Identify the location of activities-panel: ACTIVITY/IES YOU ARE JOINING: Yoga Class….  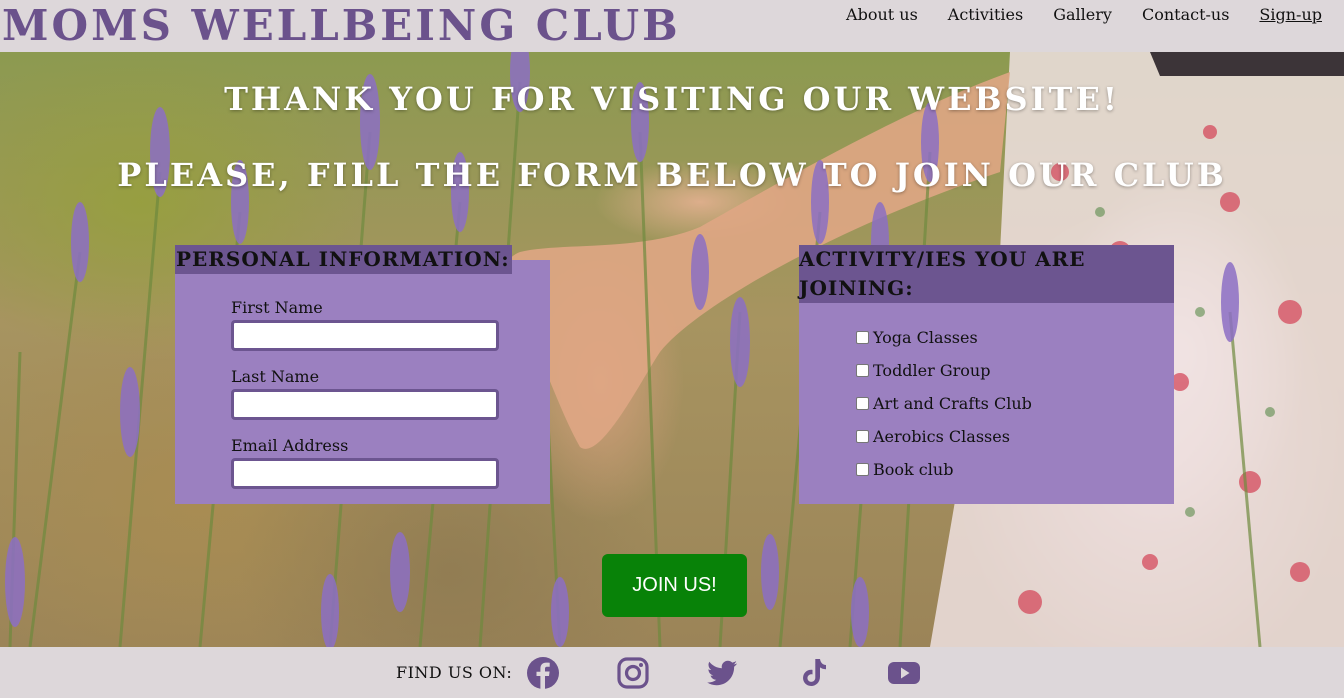
(986, 374).